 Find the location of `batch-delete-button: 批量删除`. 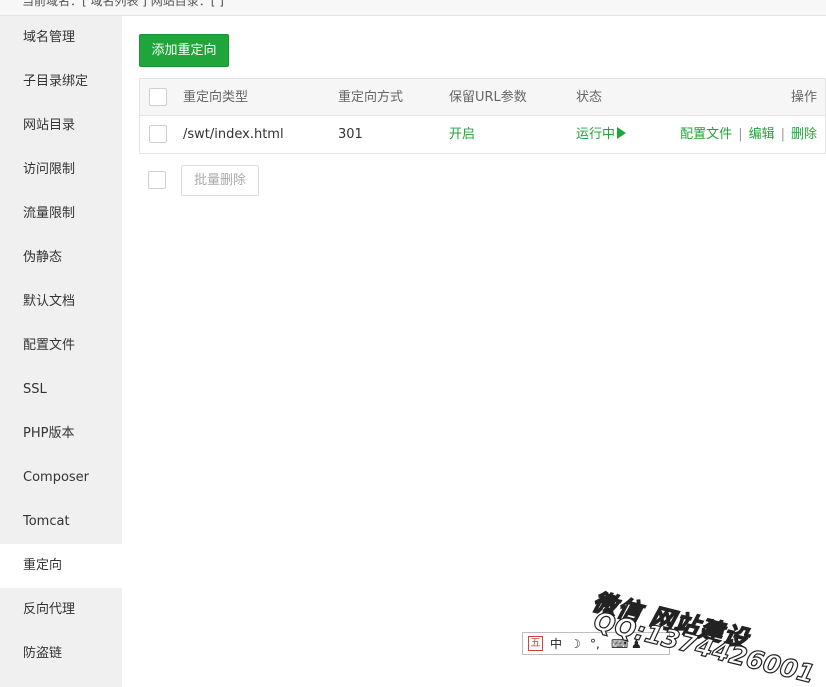

batch-delete-button: 批量删除 is located at coordinates (220, 180).